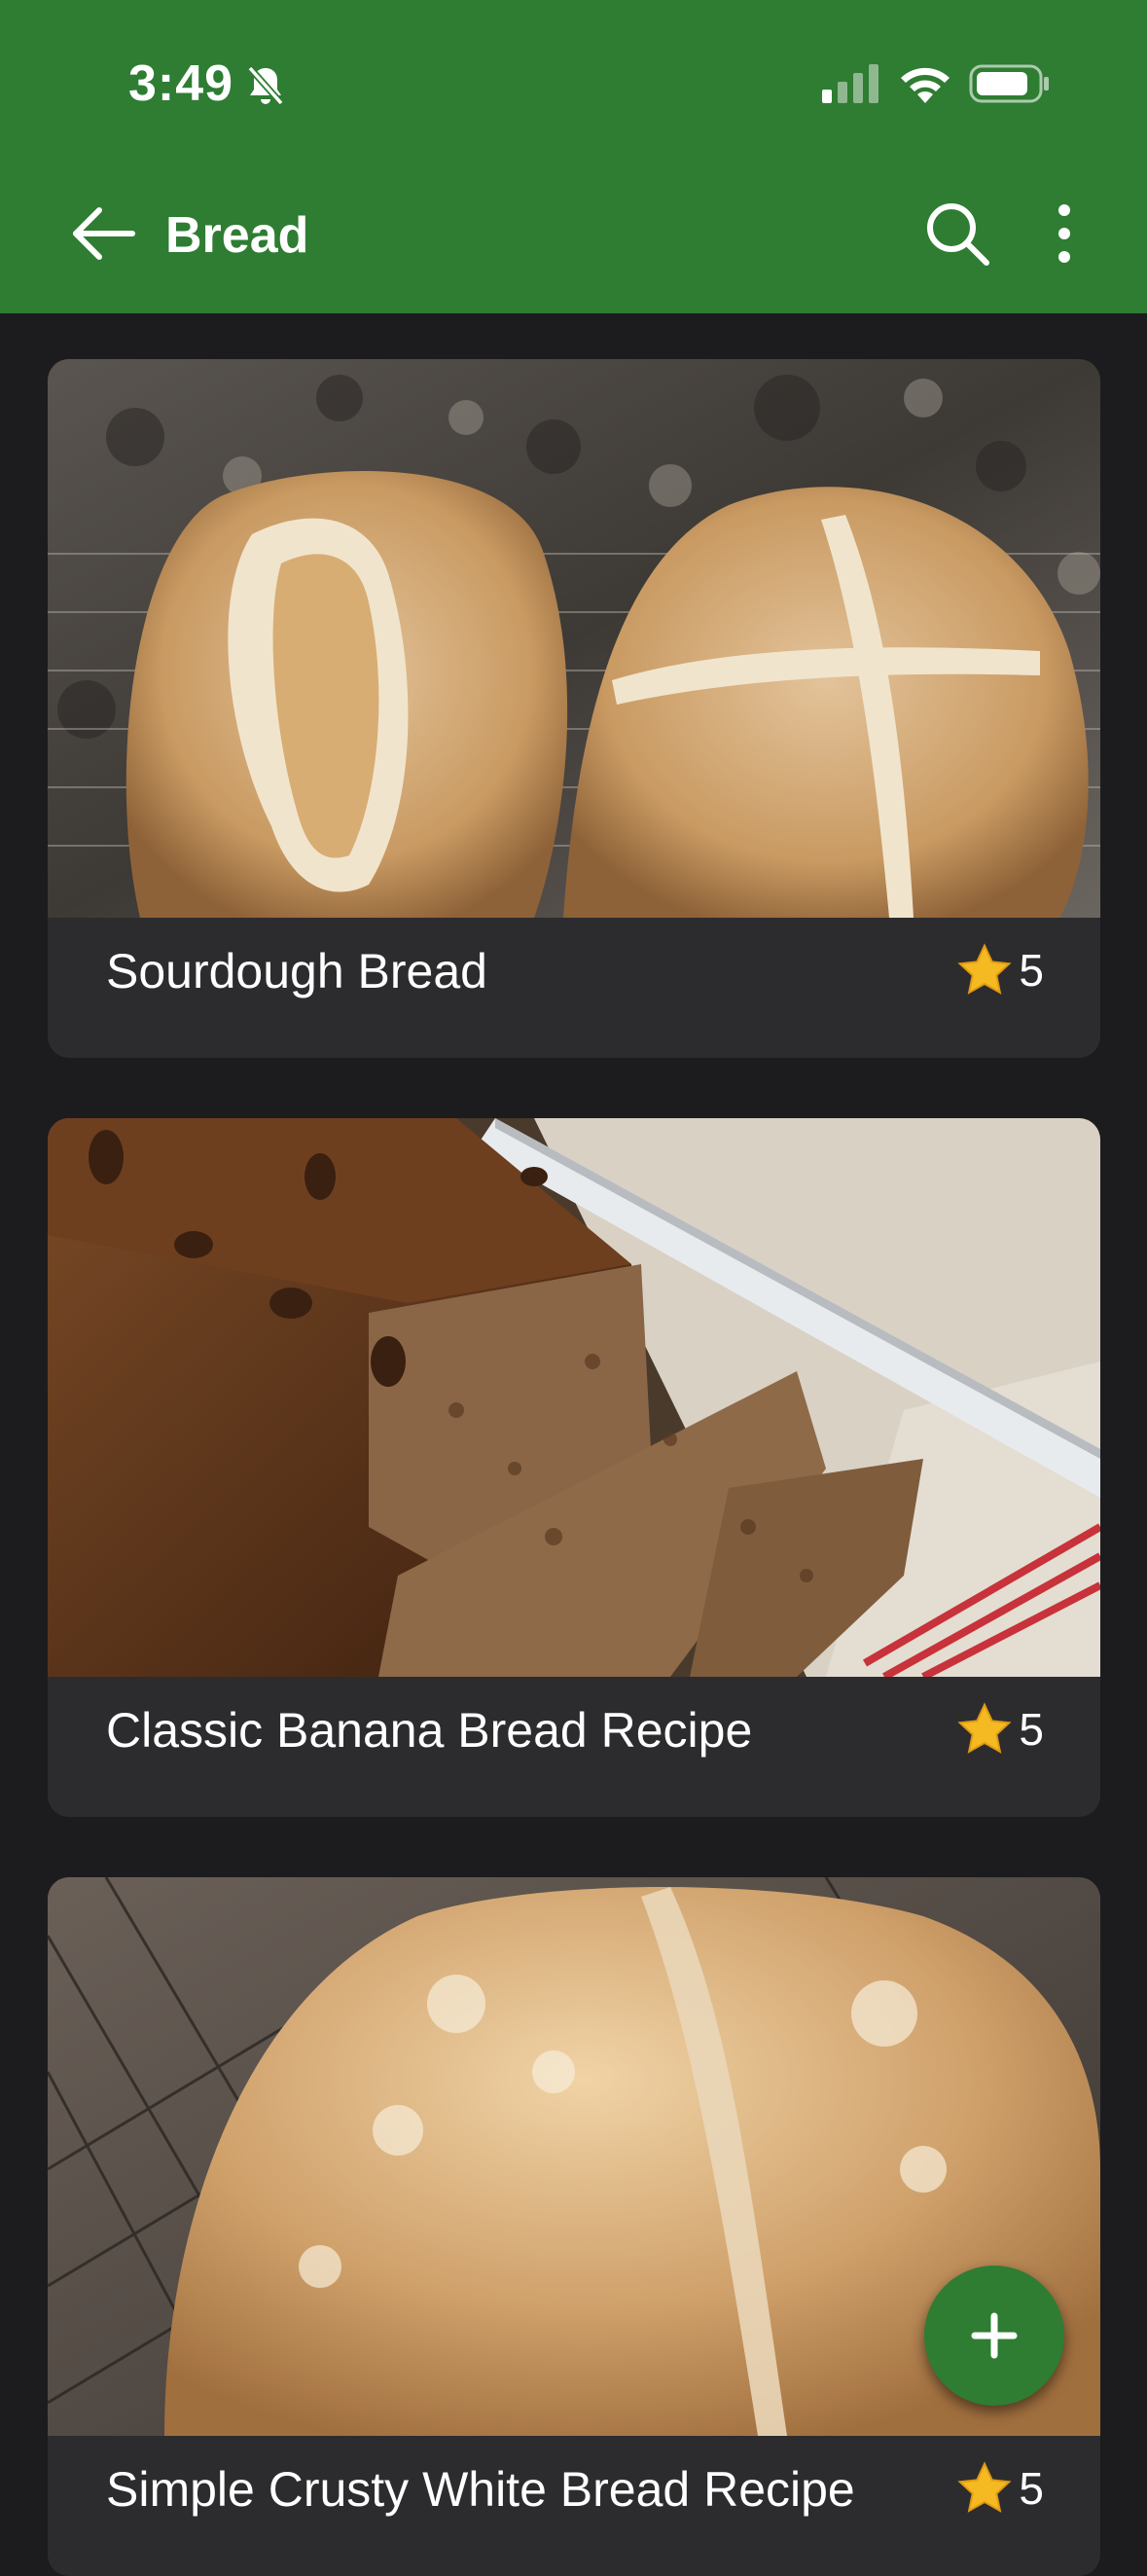 This screenshot has width=1147, height=2576. I want to click on battery-icon, so click(1009, 83).